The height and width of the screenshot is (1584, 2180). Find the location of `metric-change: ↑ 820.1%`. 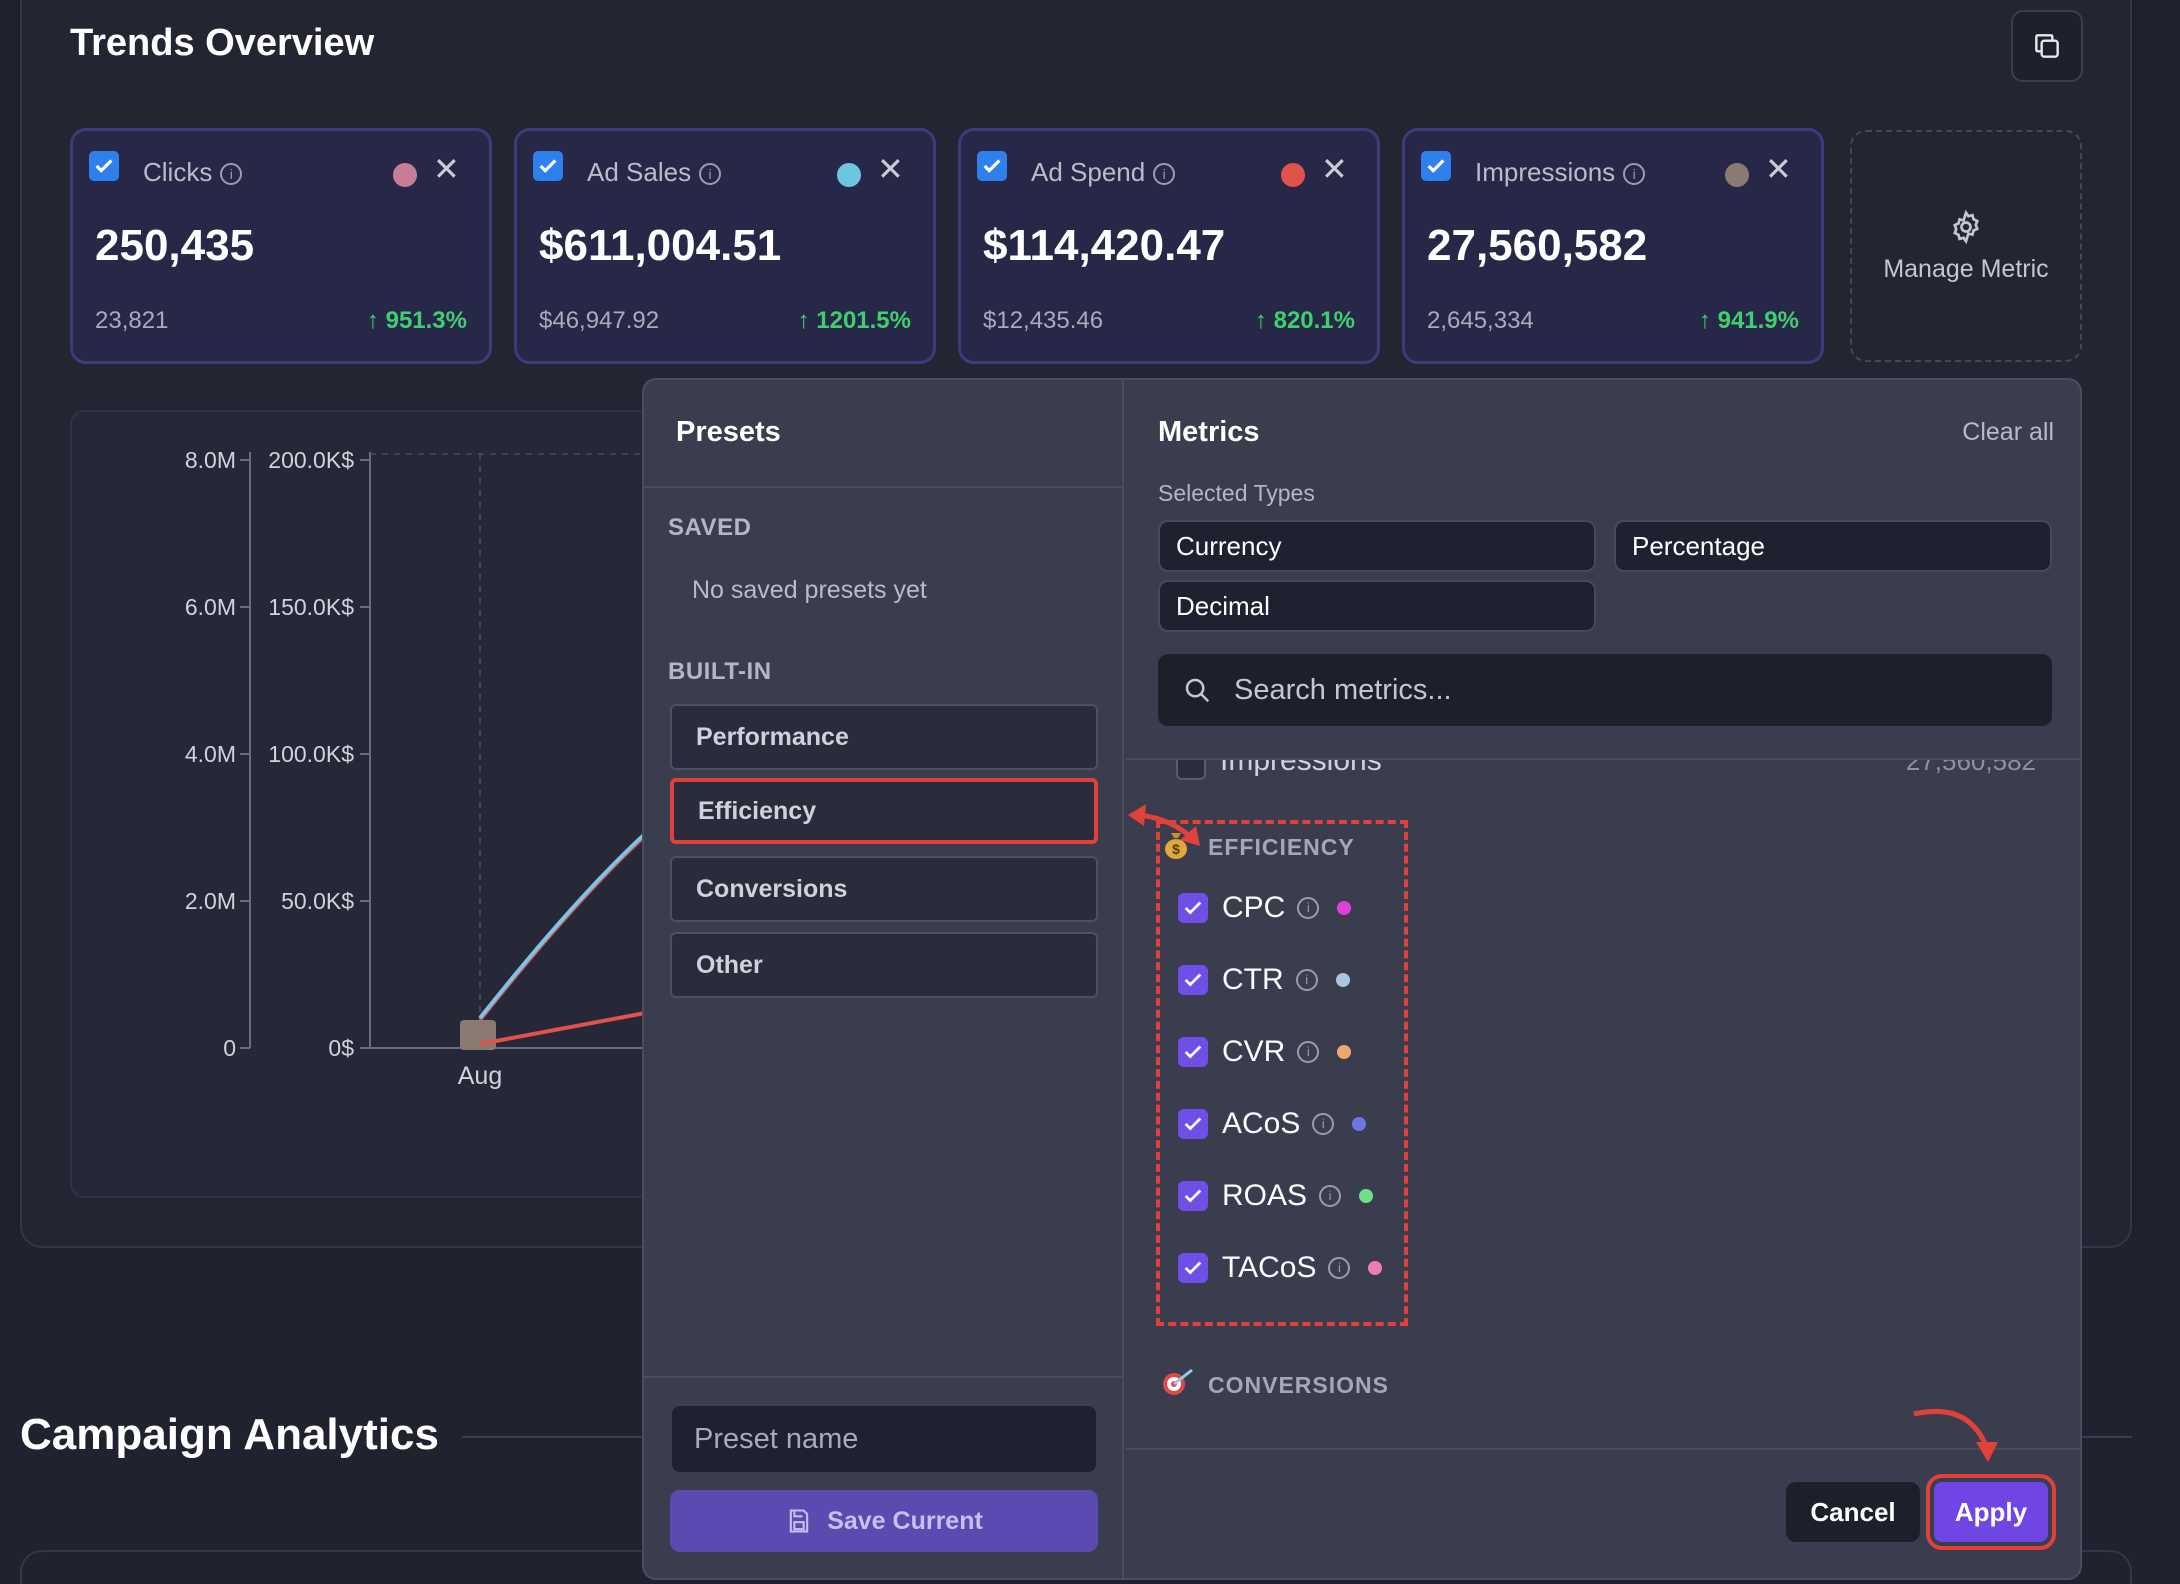

metric-change: ↑ 820.1% is located at coordinates (1304, 320).